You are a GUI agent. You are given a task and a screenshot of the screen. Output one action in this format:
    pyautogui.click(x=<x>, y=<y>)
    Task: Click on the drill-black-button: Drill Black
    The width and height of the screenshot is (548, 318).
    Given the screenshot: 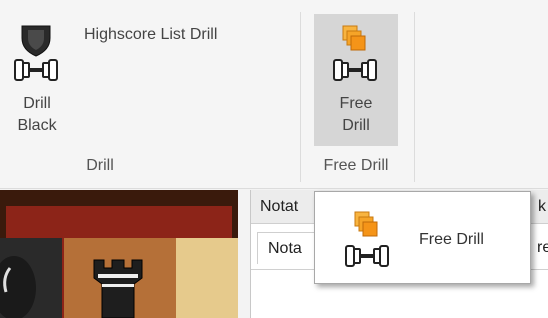 What is the action you would take?
    pyautogui.click(x=37, y=85)
    